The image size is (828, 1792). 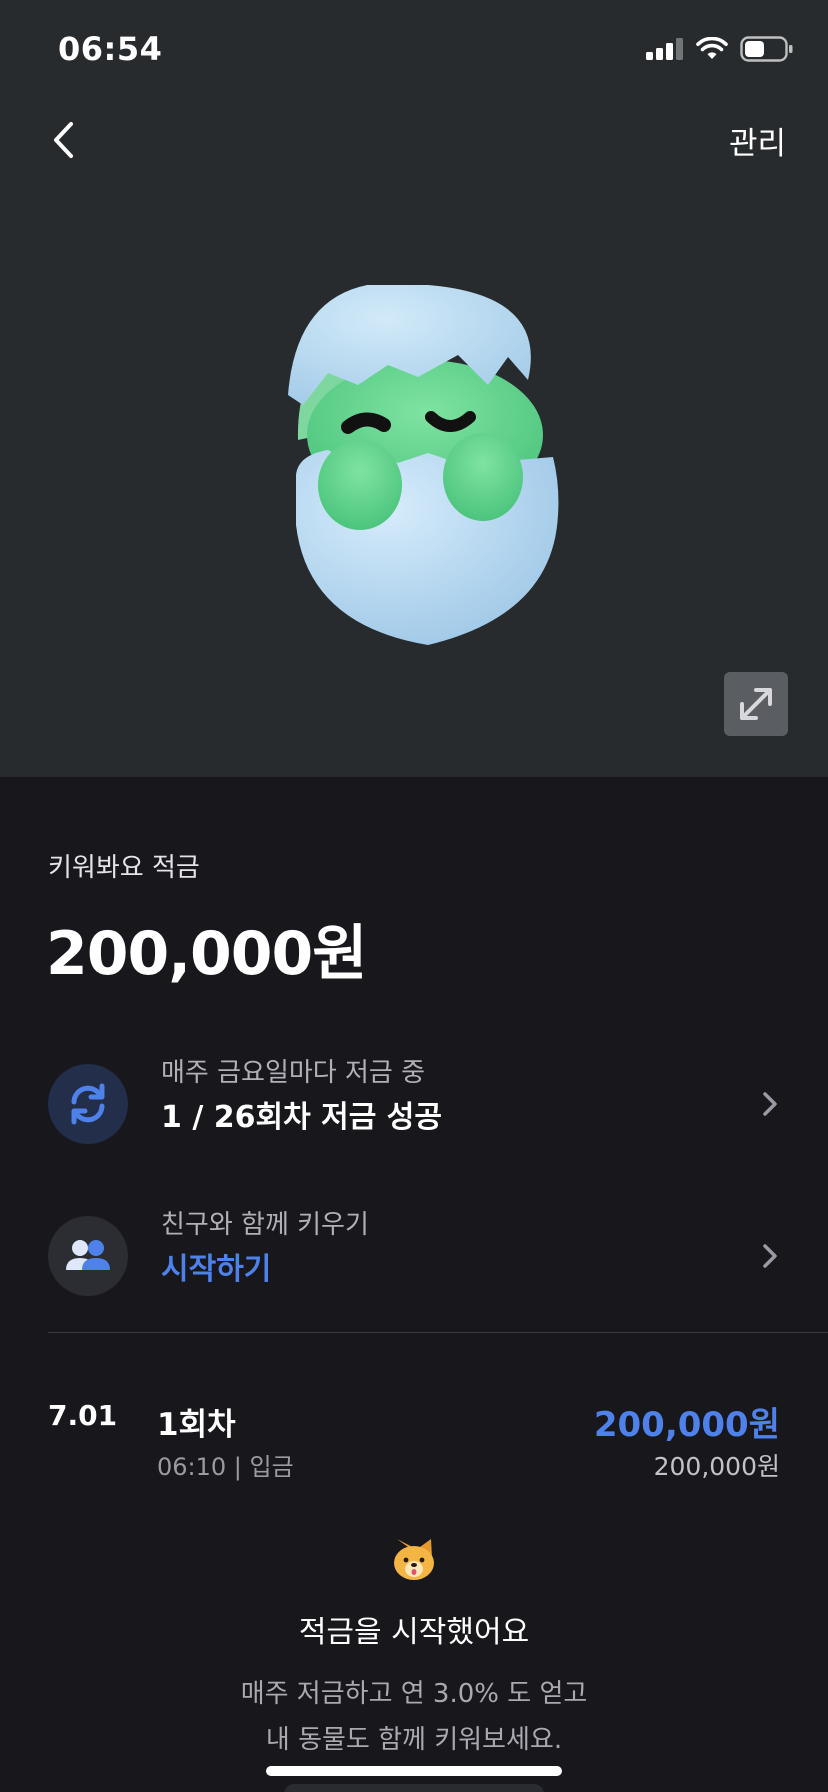 I want to click on friend-subtitle: 친구와 함께 키우기, so click(x=265, y=1225).